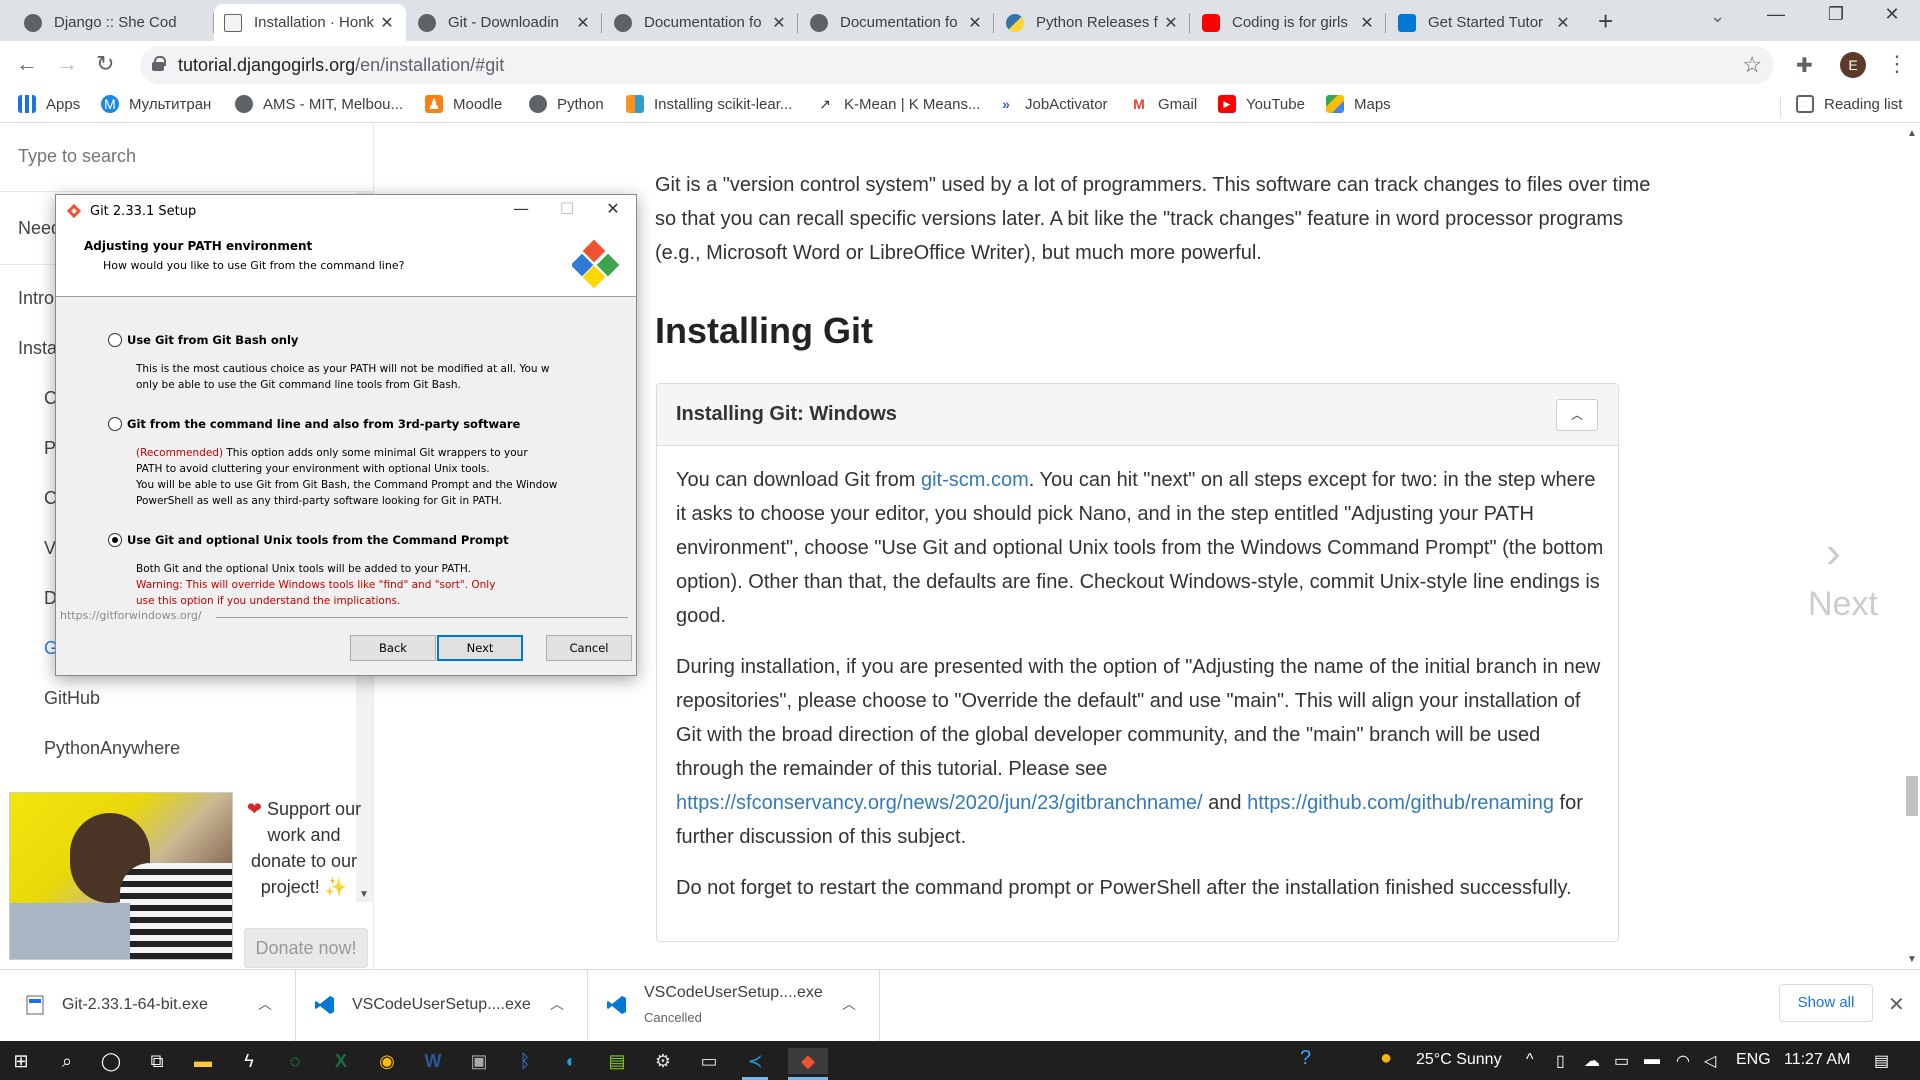 This screenshot has width=1920, height=1080. I want to click on volume-icon: ◁, so click(1710, 1061).